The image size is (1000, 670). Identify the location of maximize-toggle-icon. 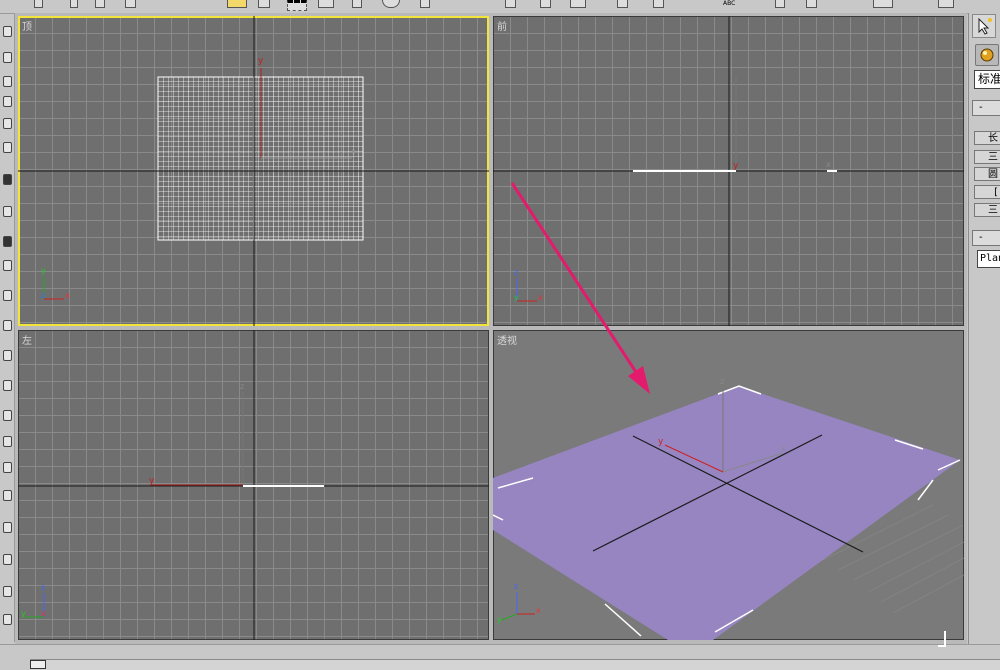
(38, 664).